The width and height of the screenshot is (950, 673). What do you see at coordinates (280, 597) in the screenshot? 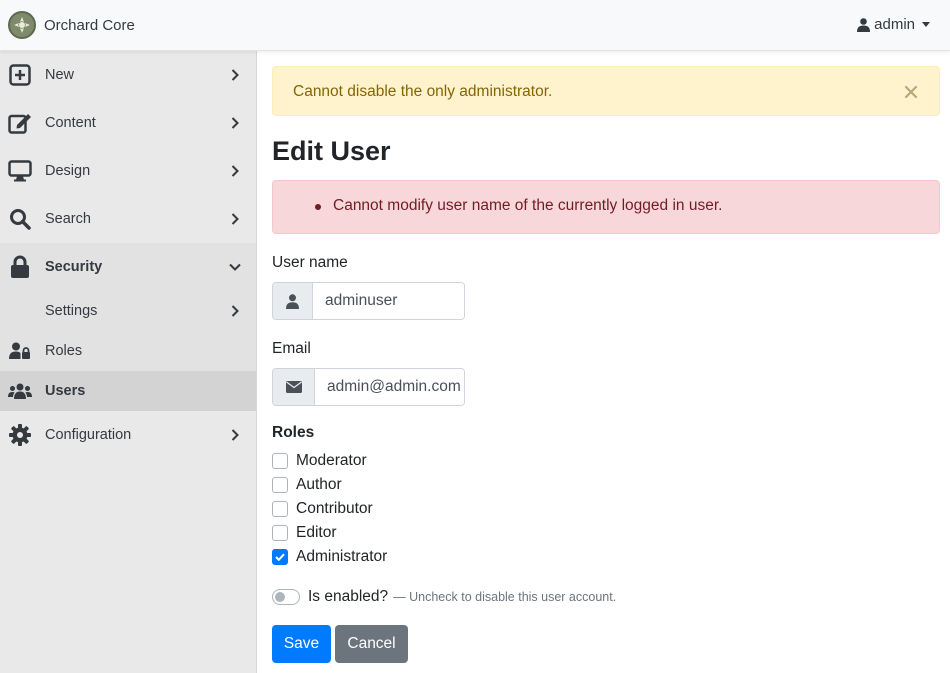
I see `toggle-knob` at bounding box center [280, 597].